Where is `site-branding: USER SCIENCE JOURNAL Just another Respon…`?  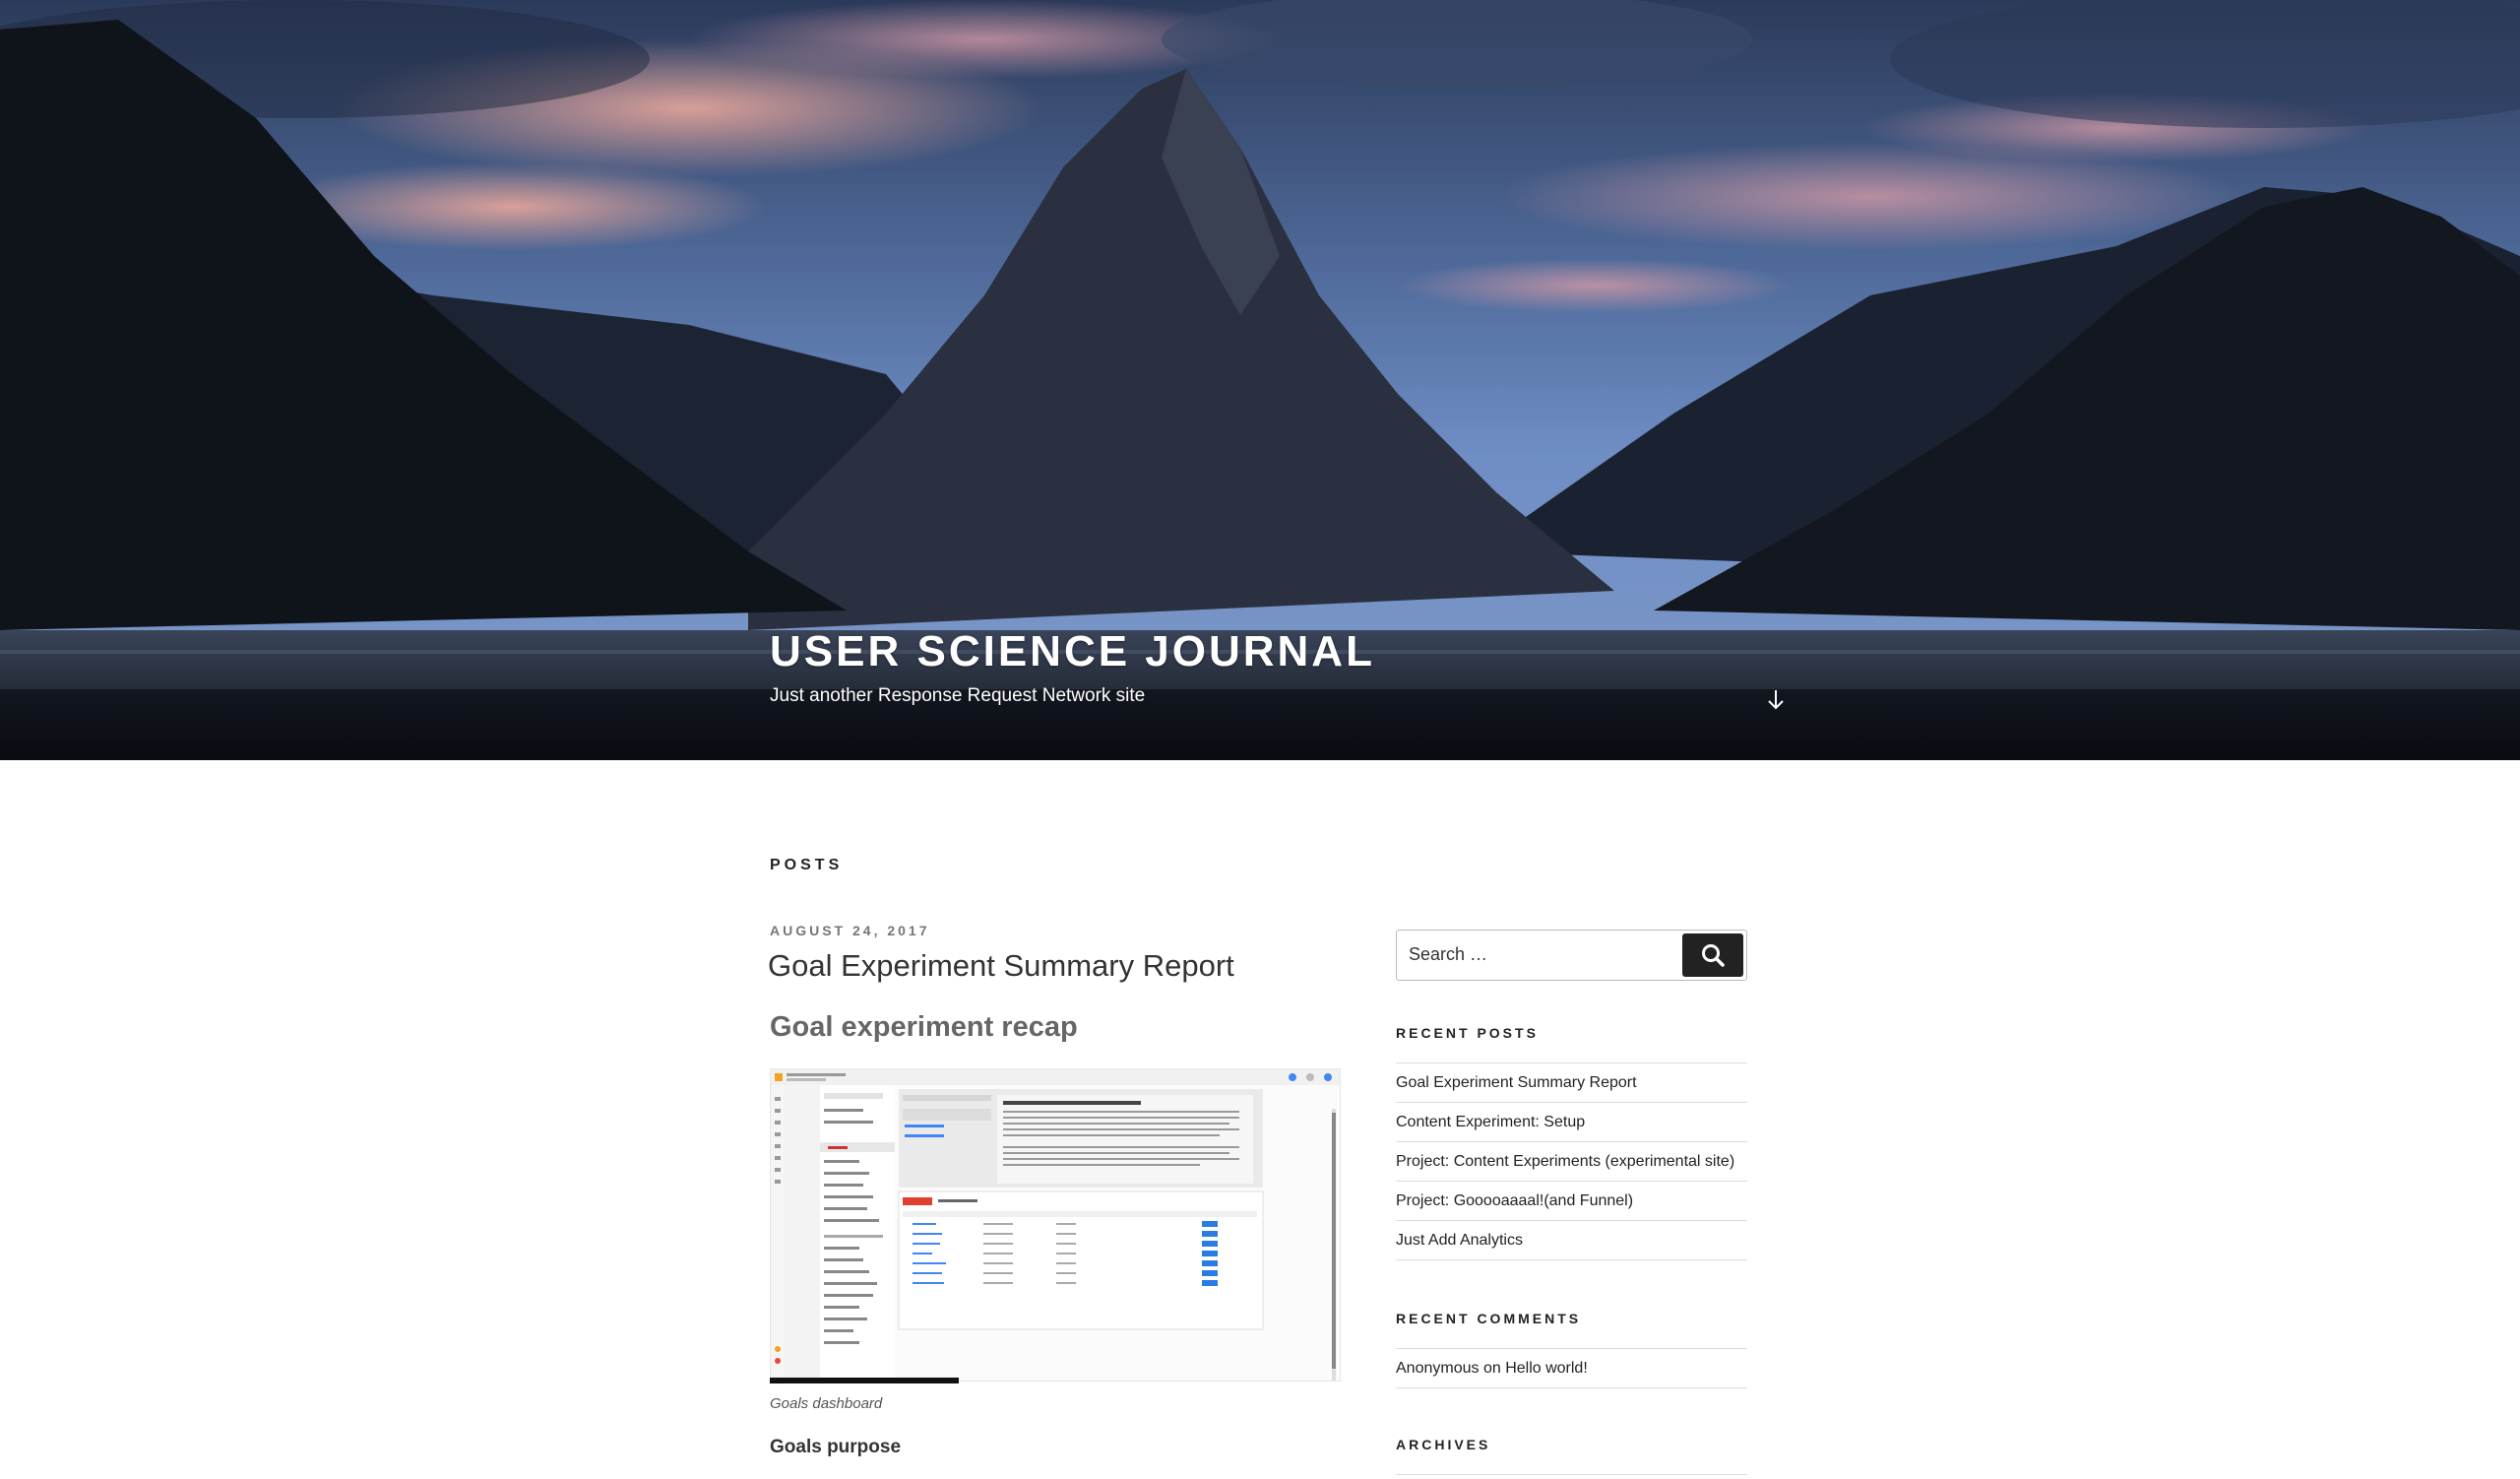 site-branding: USER SCIENCE JOURNAL Just another Respon… is located at coordinates (1072, 669).